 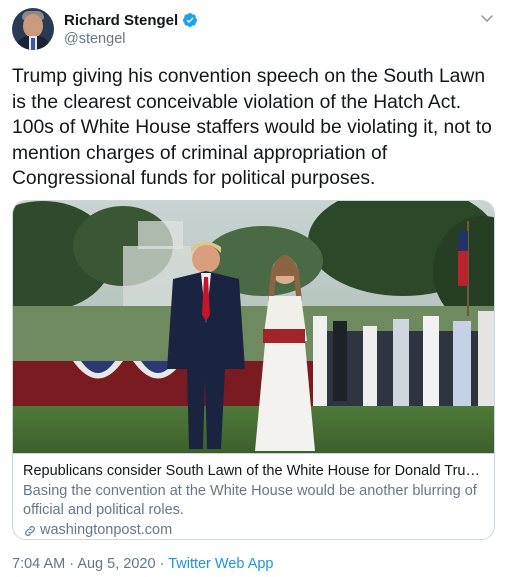 What do you see at coordinates (106, 530) in the screenshot?
I see `card-domain: washingtonpost.com` at bounding box center [106, 530].